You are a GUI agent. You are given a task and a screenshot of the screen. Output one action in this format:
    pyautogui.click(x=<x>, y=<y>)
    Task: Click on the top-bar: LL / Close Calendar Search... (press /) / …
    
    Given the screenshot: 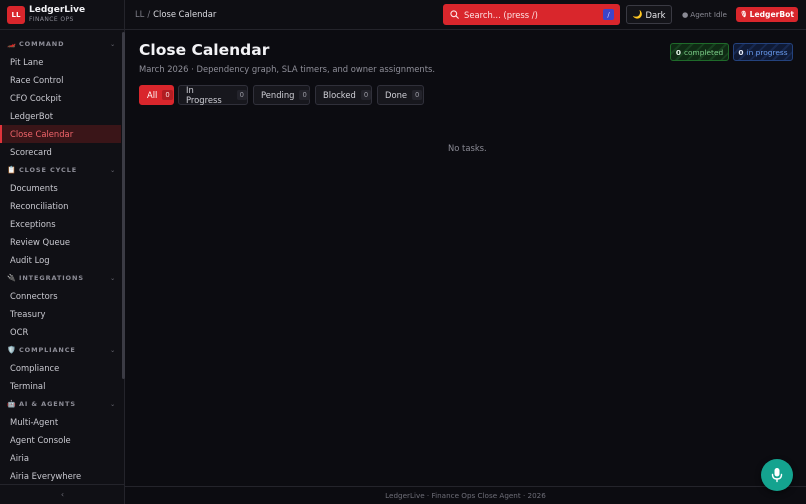 What is the action you would take?
    pyautogui.click(x=465, y=15)
    